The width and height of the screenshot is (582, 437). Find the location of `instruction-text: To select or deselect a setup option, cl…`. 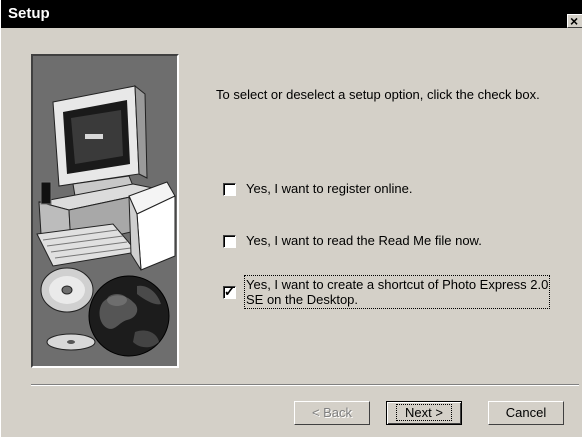

instruction-text: To select or deselect a setup option, cl… is located at coordinates (378, 94).